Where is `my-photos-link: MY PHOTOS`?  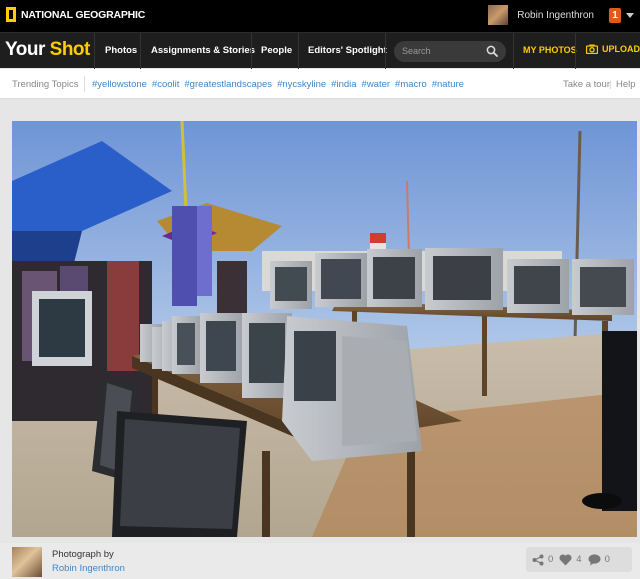
my-photos-link: MY PHOTOS is located at coordinates (550, 50).